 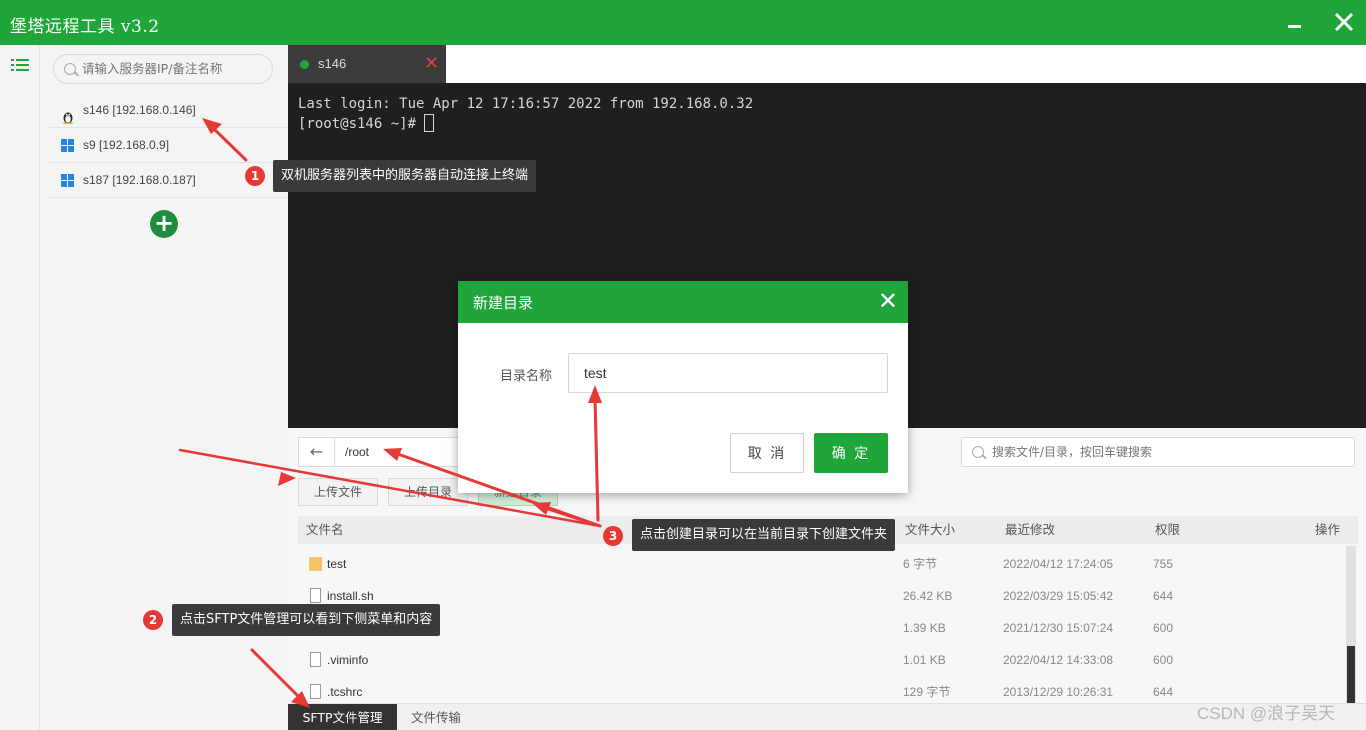 I want to click on file-perm: 644, so click(x=1163, y=596).